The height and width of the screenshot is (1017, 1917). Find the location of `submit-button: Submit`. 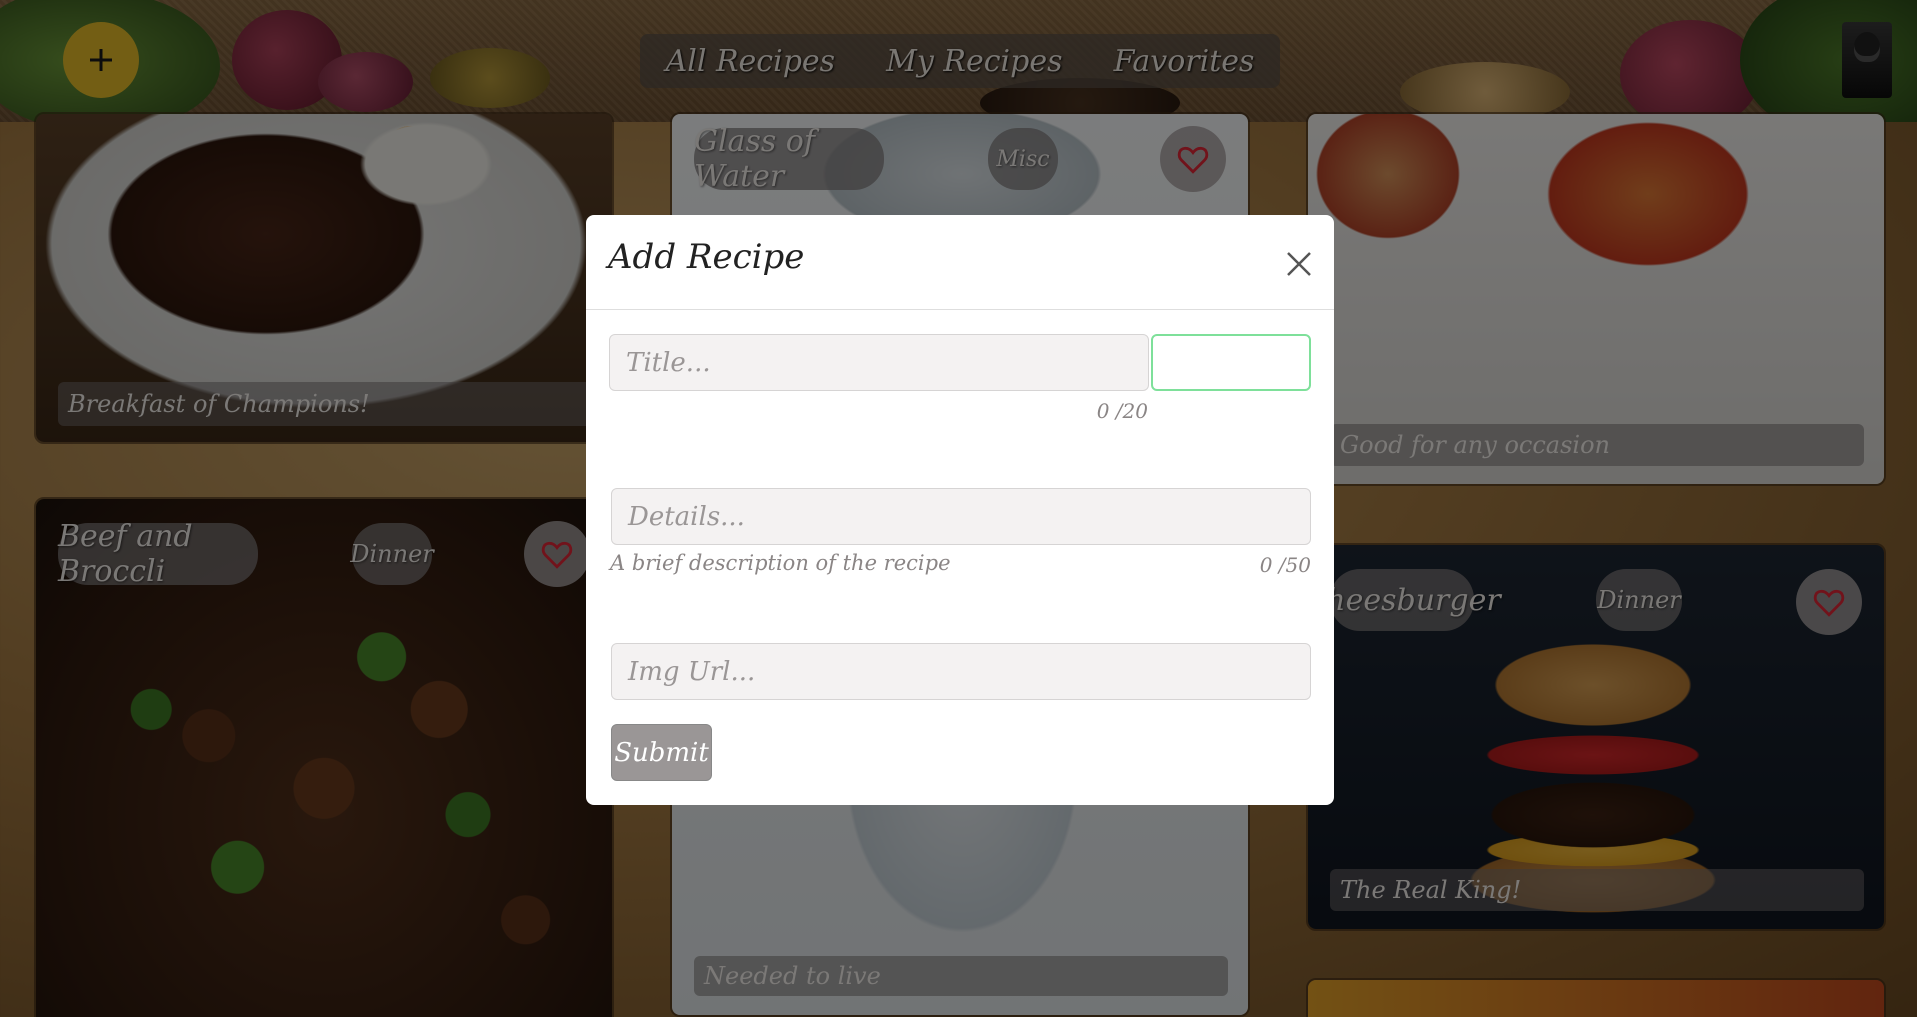

submit-button: Submit is located at coordinates (661, 752).